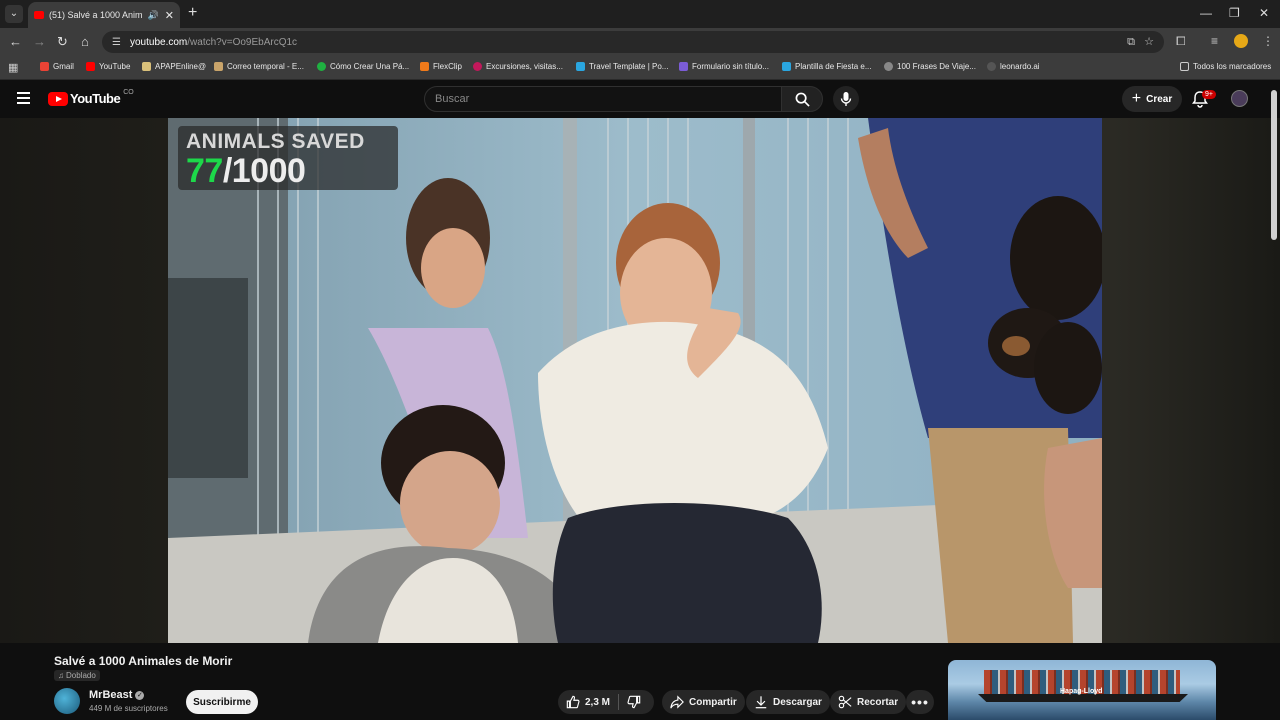 The image size is (1280, 720). What do you see at coordinates (15, 41) in the screenshot?
I see `back-icon: ←` at bounding box center [15, 41].